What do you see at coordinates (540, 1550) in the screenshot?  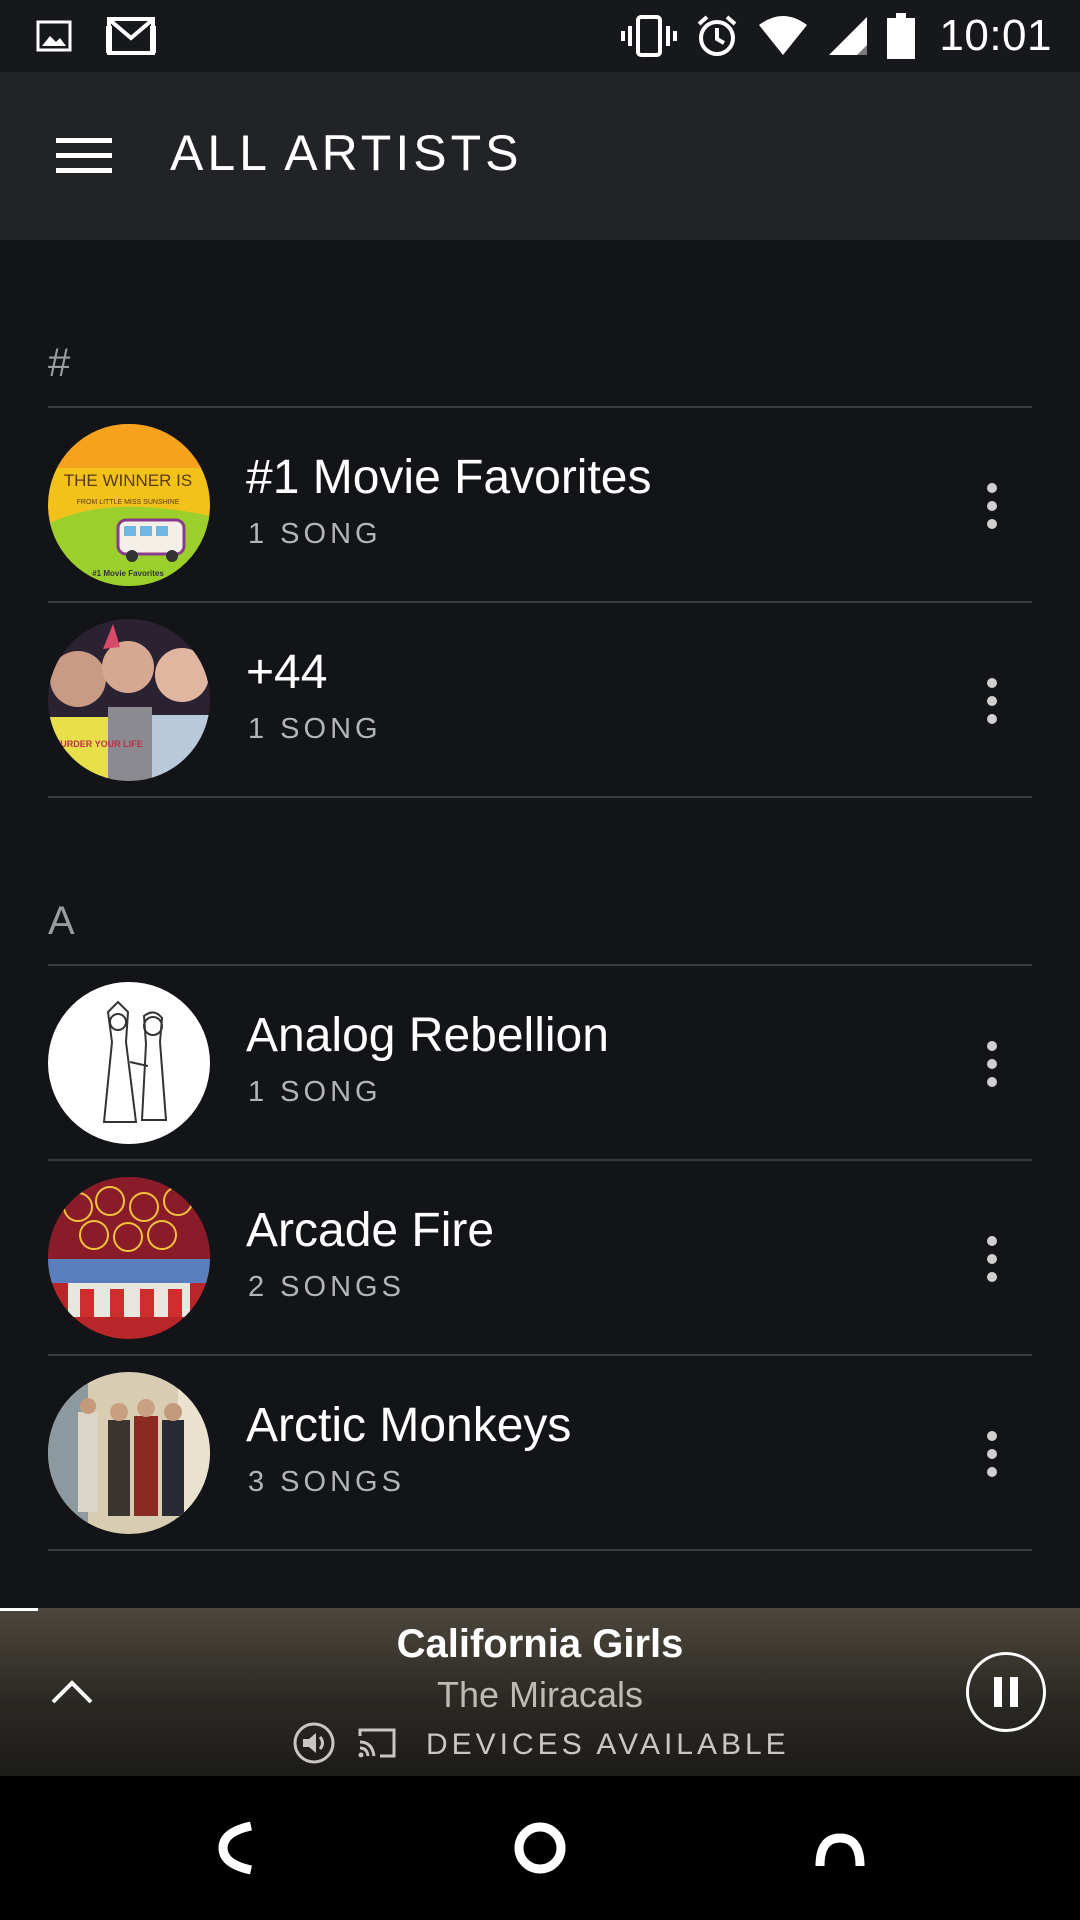 I see `divider` at bounding box center [540, 1550].